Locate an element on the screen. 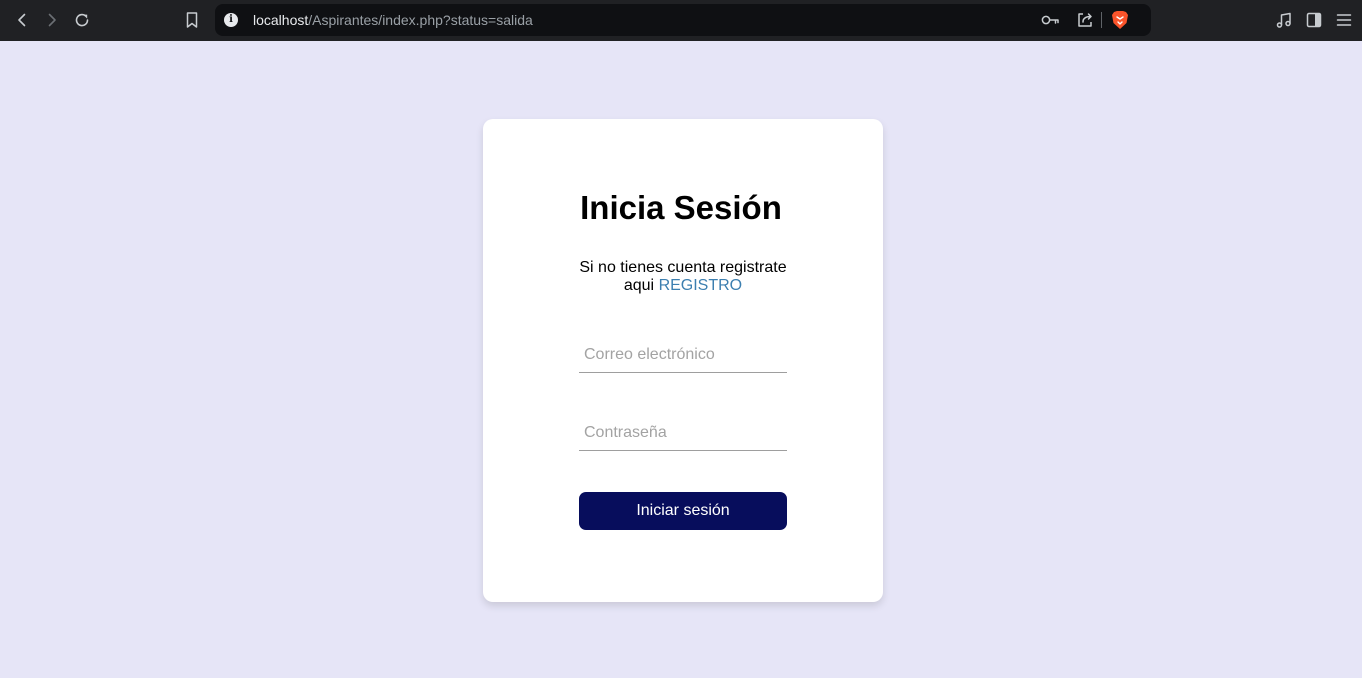 Image resolution: width=1362 pixels, height=678 pixels. password-input is located at coordinates (683, 433).